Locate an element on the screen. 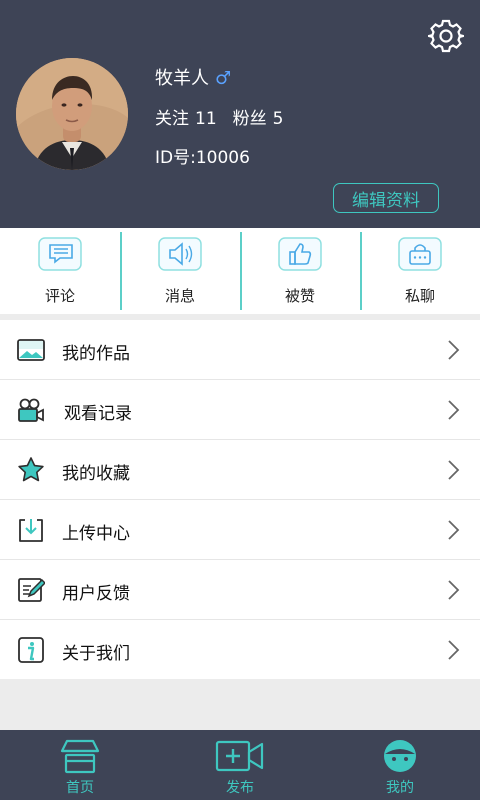  tab-publish: 发布 is located at coordinates (240, 765).